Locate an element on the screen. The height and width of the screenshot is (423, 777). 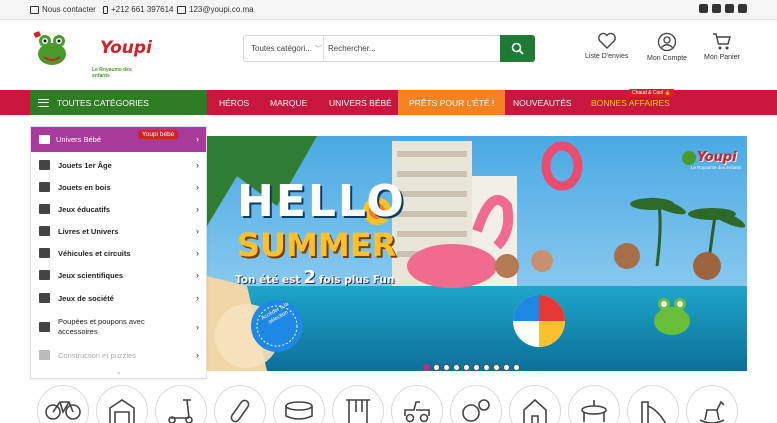
blocks-icon is located at coordinates (44, 355).